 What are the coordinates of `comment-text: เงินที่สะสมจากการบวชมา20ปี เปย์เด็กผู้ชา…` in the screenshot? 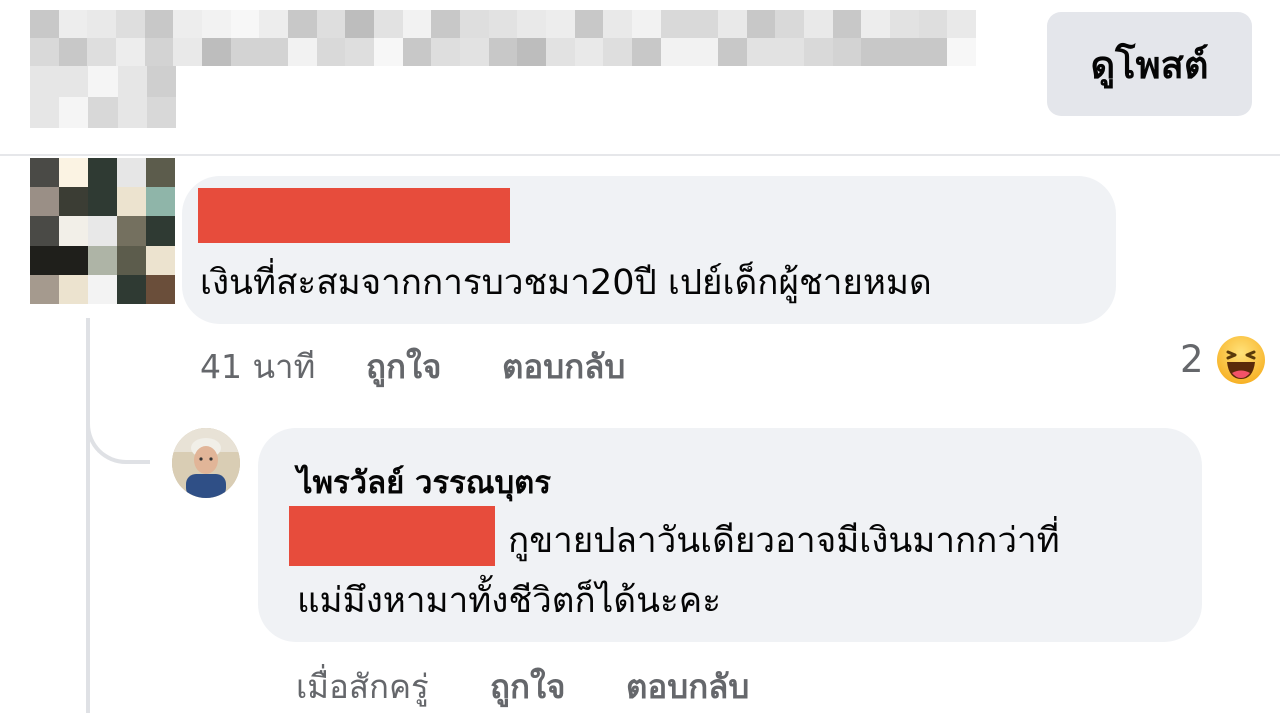 It's located at (566, 283).